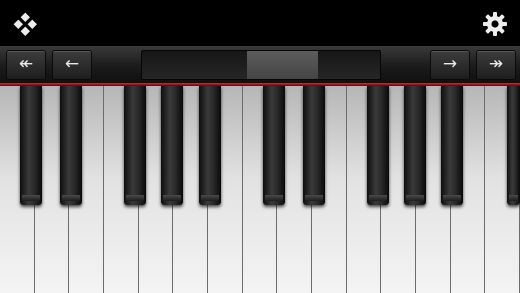 The image size is (520, 293). What do you see at coordinates (450, 65) in the screenshot?
I see `scroll-right-button: →` at bounding box center [450, 65].